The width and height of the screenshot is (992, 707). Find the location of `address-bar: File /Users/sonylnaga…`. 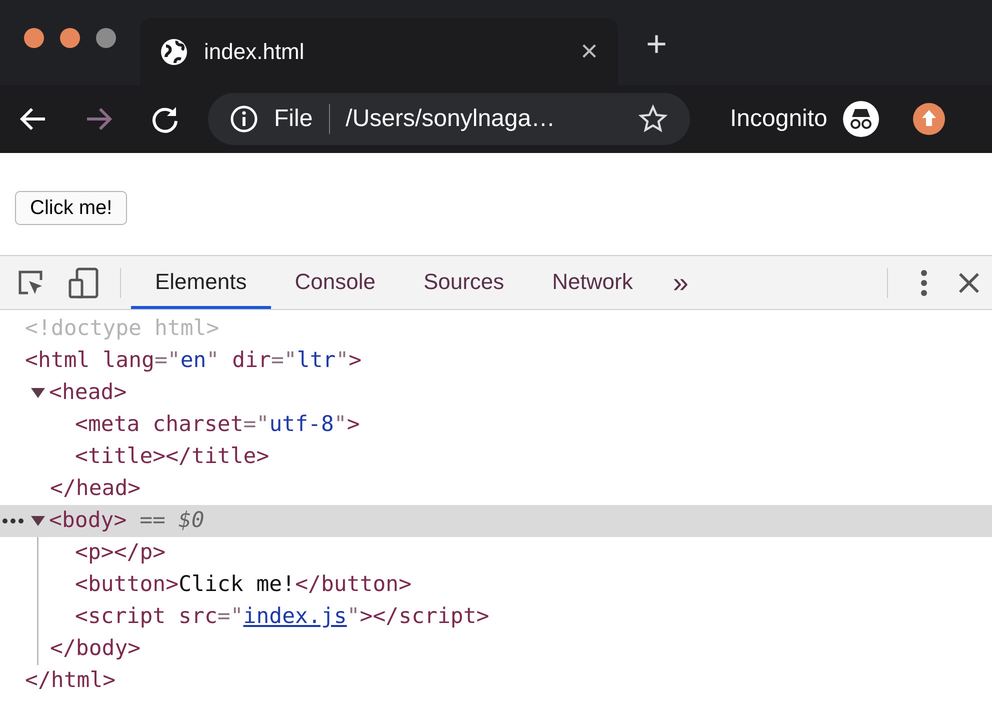

address-bar: File /Users/sonylnaga… is located at coordinates (449, 119).